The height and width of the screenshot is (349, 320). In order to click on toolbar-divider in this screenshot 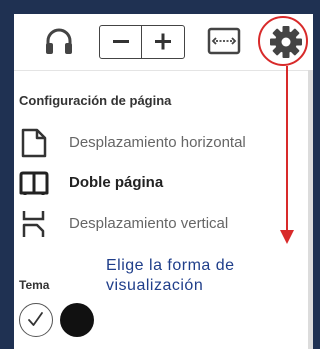, I will do `click(161, 70)`.